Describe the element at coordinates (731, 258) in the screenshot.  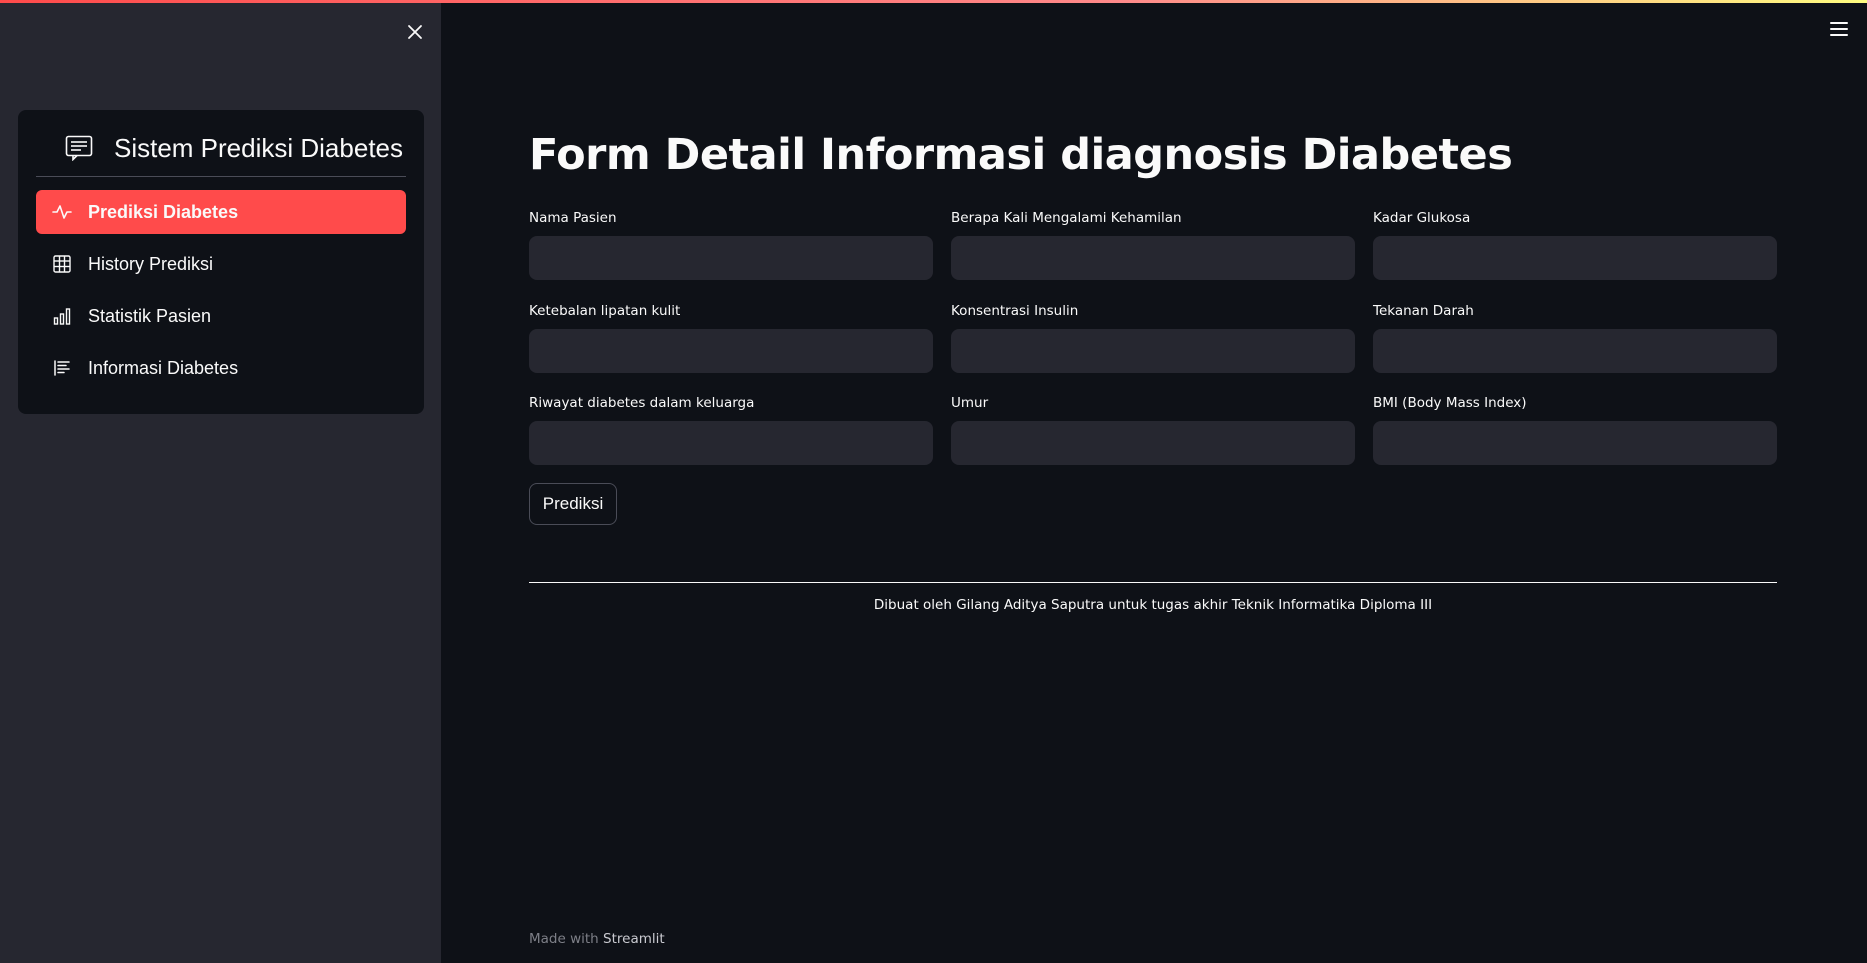
I see `nama-pasien-input` at that location.